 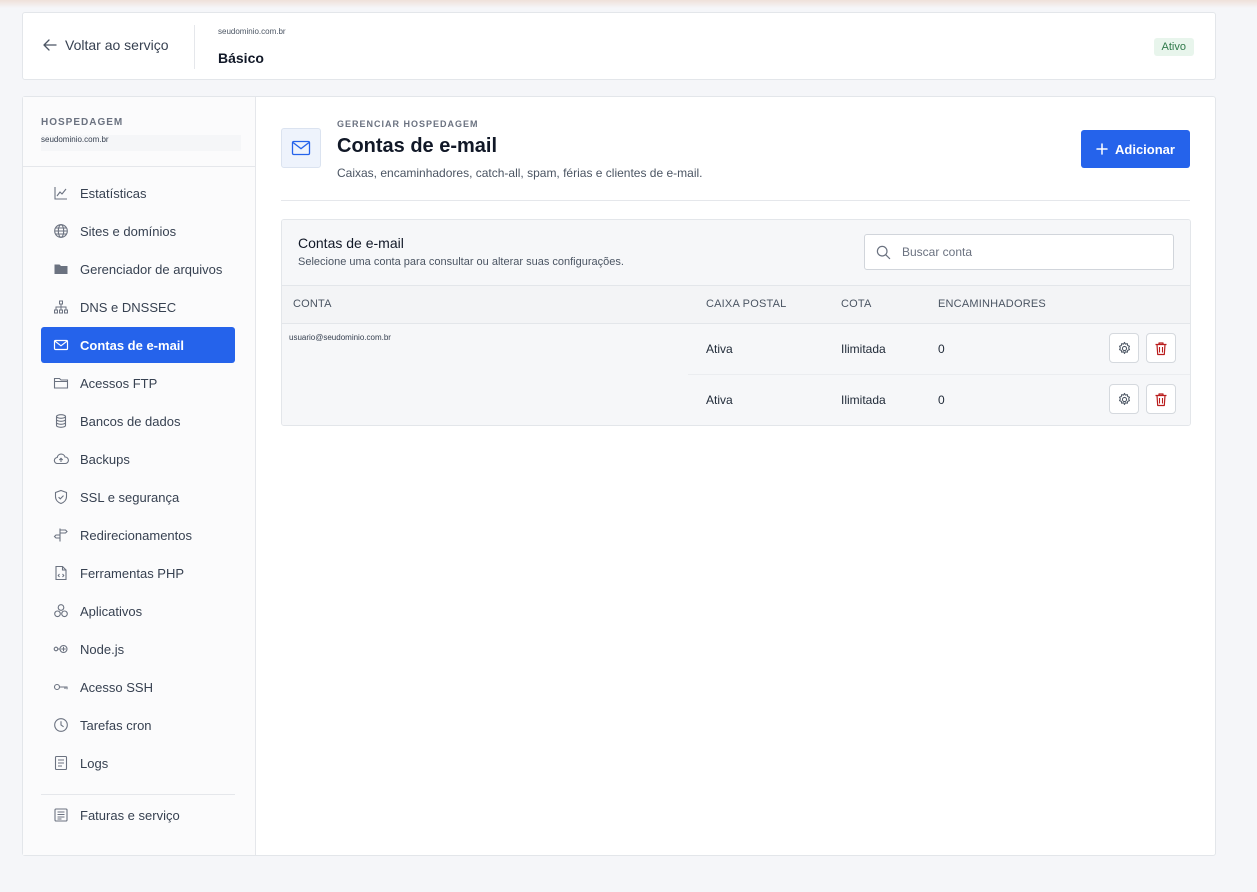 What do you see at coordinates (128, 307) in the screenshot?
I see `sidebar-item-label: DNS e DNSSEC` at bounding box center [128, 307].